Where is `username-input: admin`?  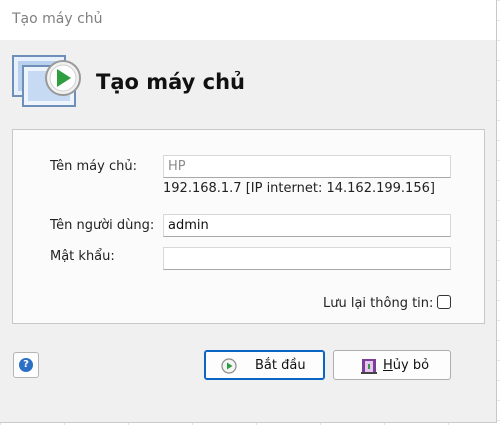 username-input: admin is located at coordinates (307, 225).